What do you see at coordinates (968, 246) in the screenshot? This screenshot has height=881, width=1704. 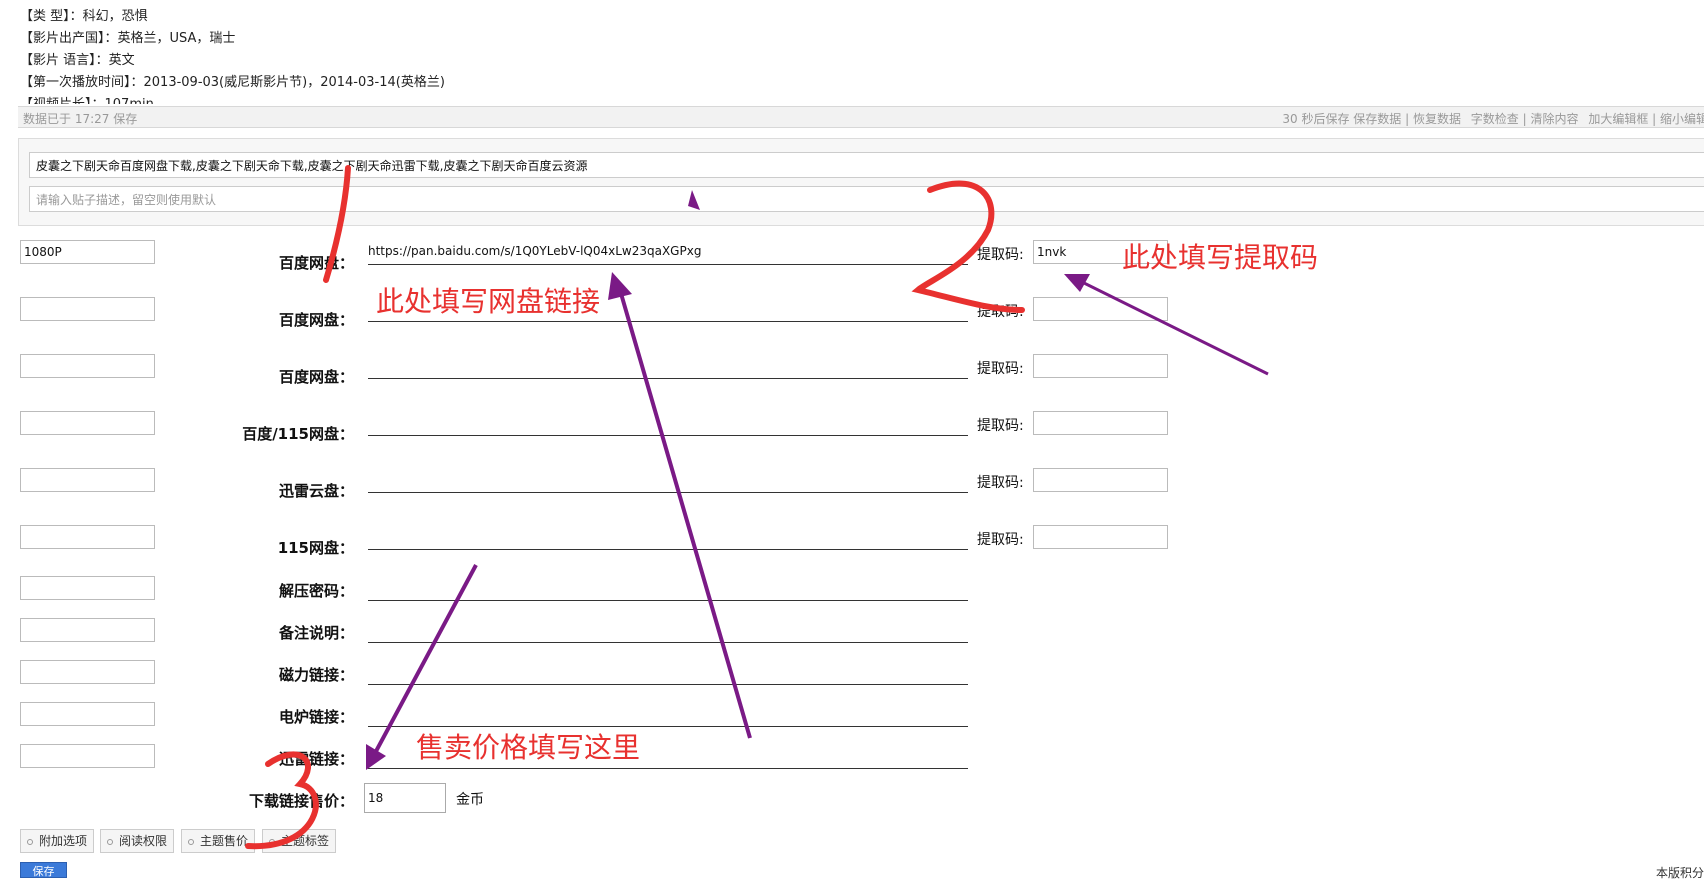 I see `num-2-stroke` at bounding box center [968, 246].